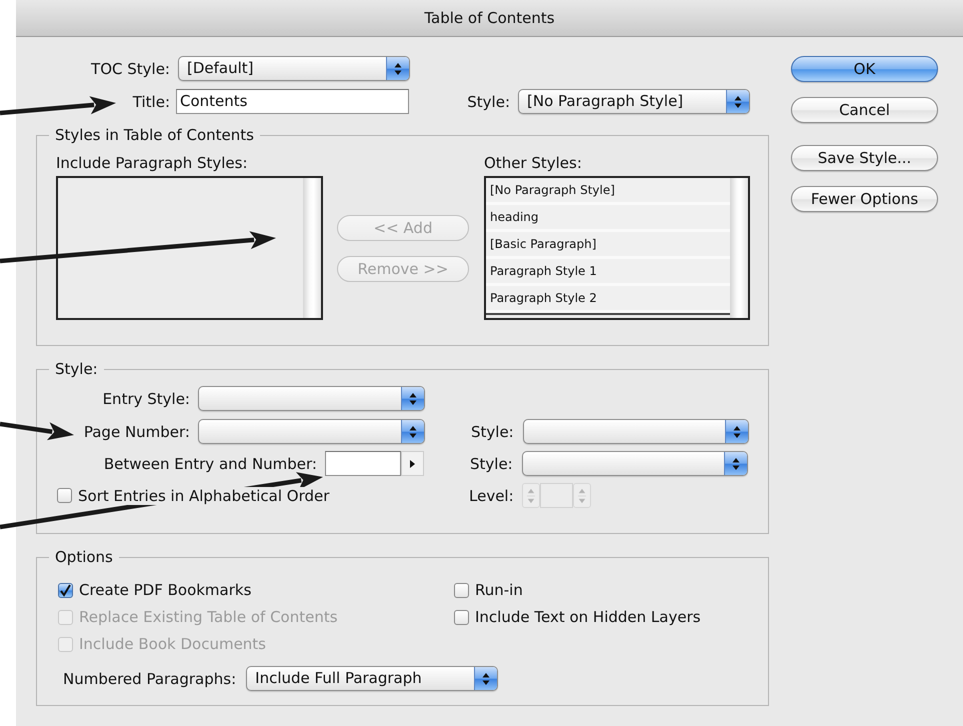  Describe the element at coordinates (165, 590) in the screenshot. I see `checkbox-label: Create PDF Bookmarks` at that location.